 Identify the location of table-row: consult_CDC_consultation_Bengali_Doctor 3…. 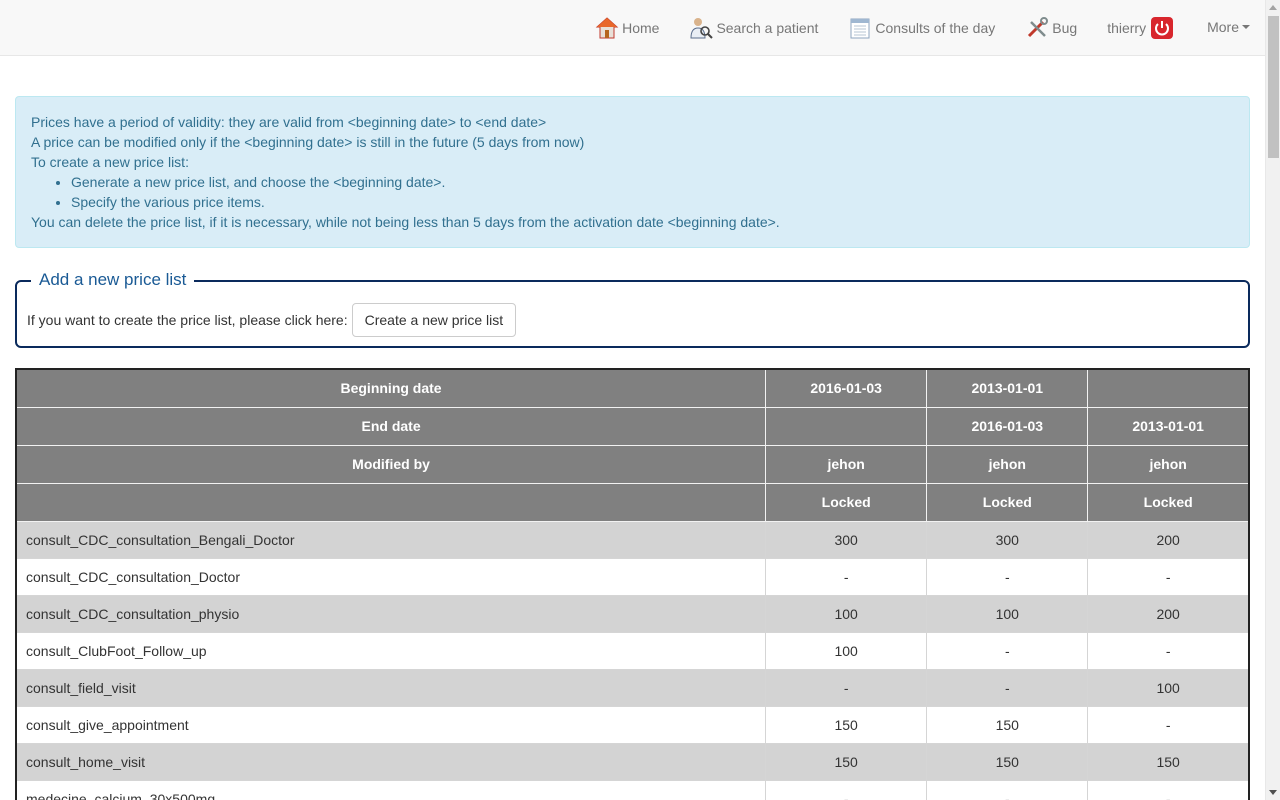
(633, 539).